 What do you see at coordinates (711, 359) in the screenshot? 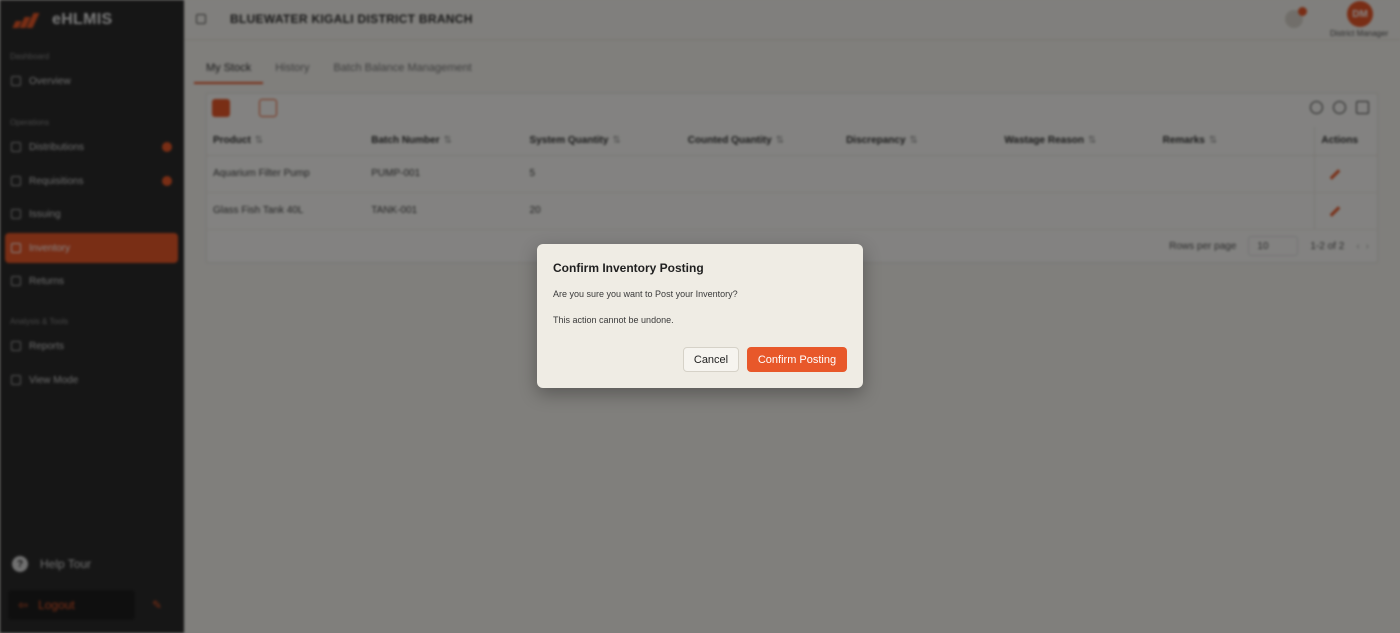
I see `cancel-button: Cancel` at bounding box center [711, 359].